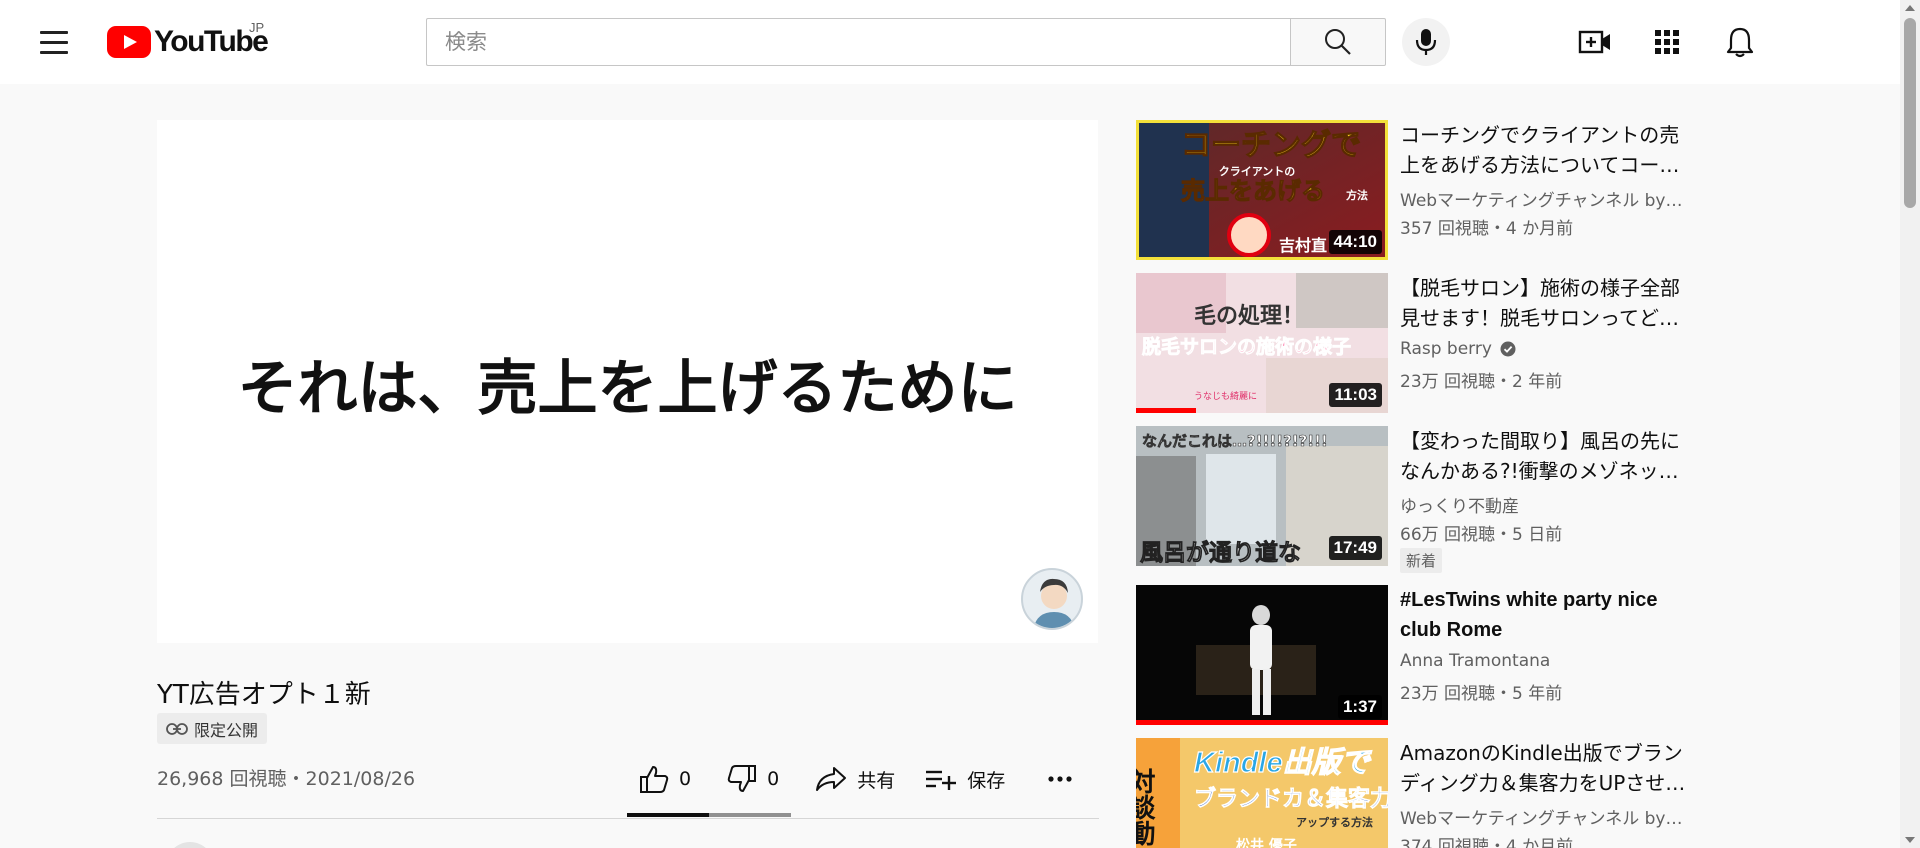  Describe the element at coordinates (1266, 842) in the screenshot. I see `thumb-text: 松井 優子` at that location.